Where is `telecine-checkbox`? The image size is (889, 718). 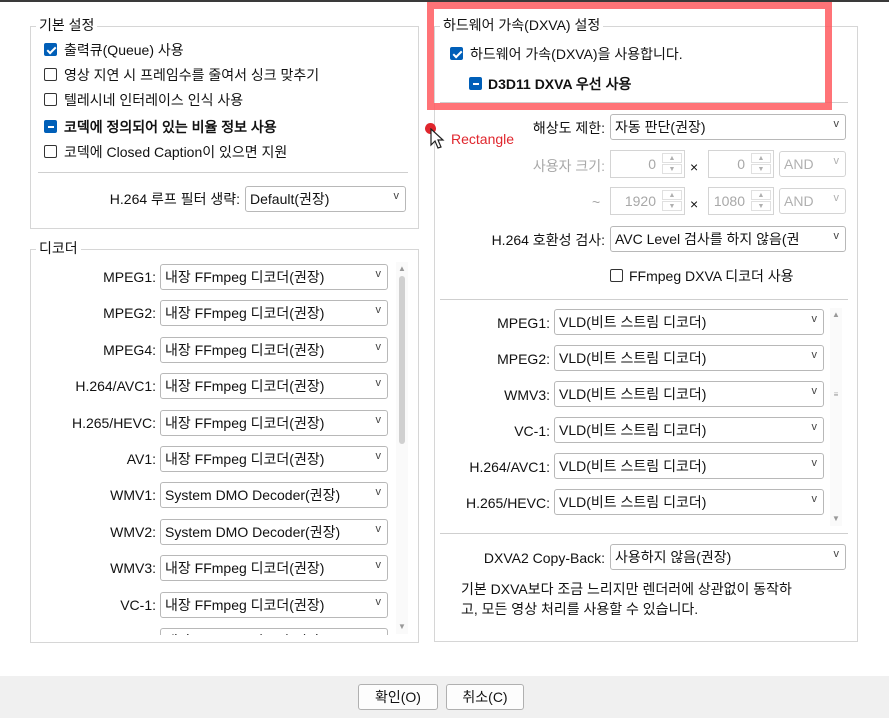
telecine-checkbox is located at coordinates (50, 99).